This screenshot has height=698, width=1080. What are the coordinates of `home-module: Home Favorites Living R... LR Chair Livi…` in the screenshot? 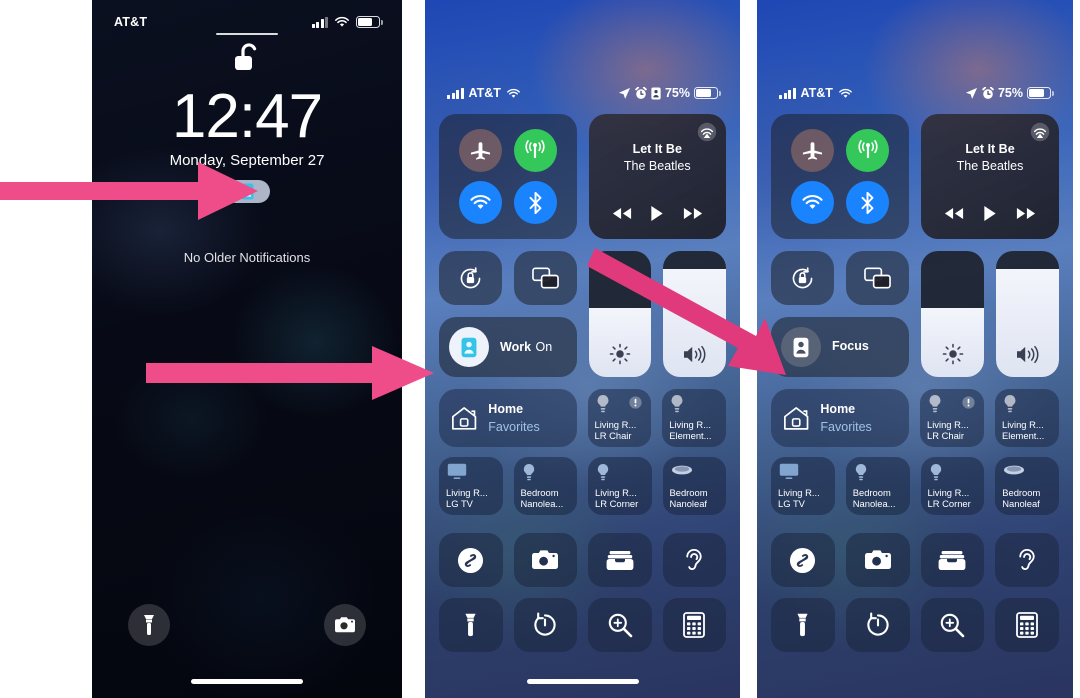 It's located at (582, 418).